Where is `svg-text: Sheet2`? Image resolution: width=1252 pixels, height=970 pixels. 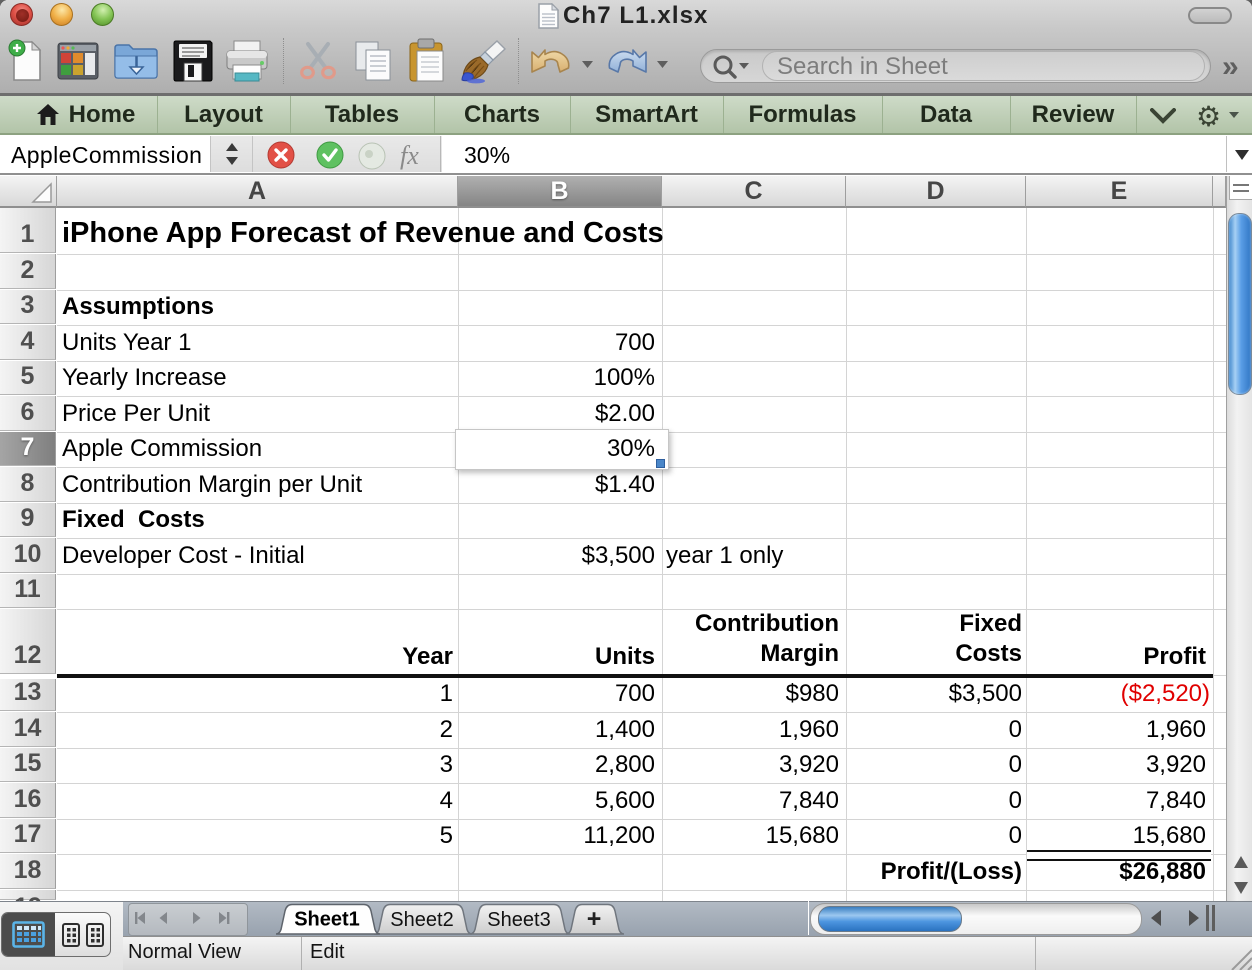 svg-text: Sheet2 is located at coordinates (421, 920).